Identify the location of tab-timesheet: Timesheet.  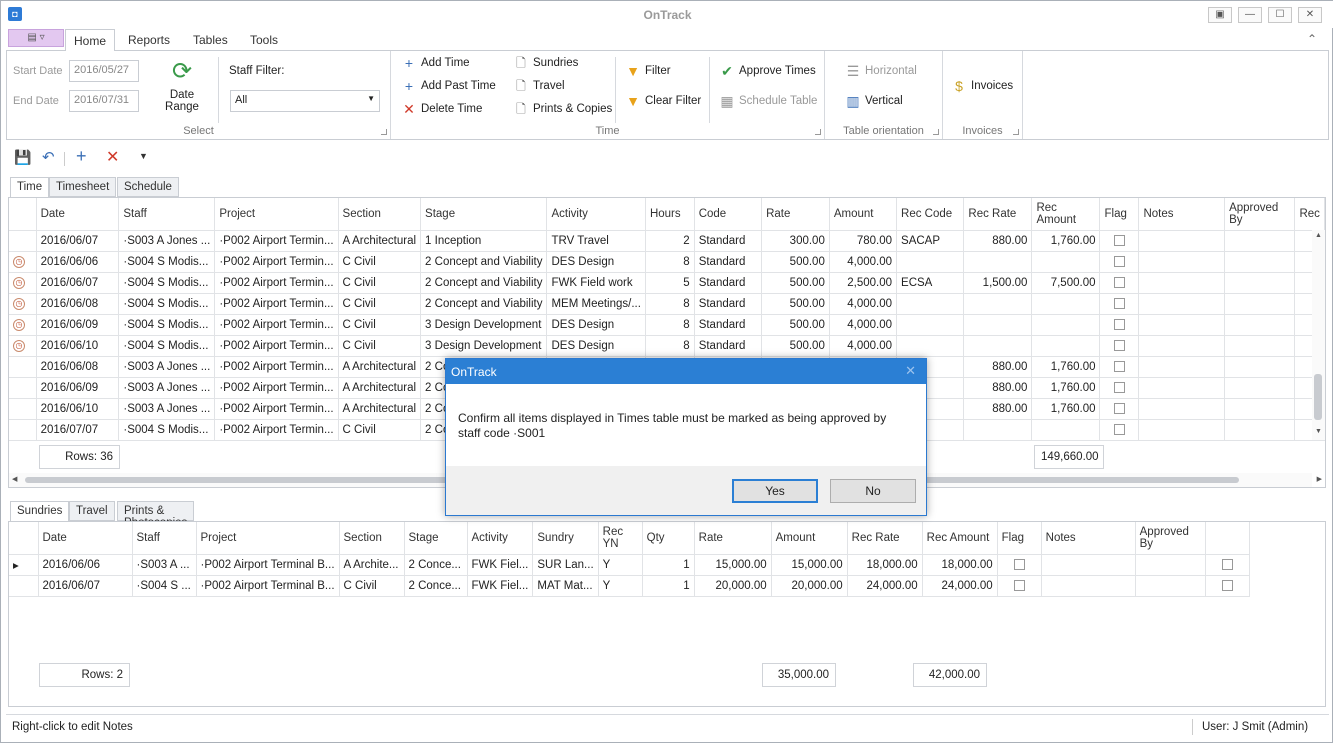
(83, 187).